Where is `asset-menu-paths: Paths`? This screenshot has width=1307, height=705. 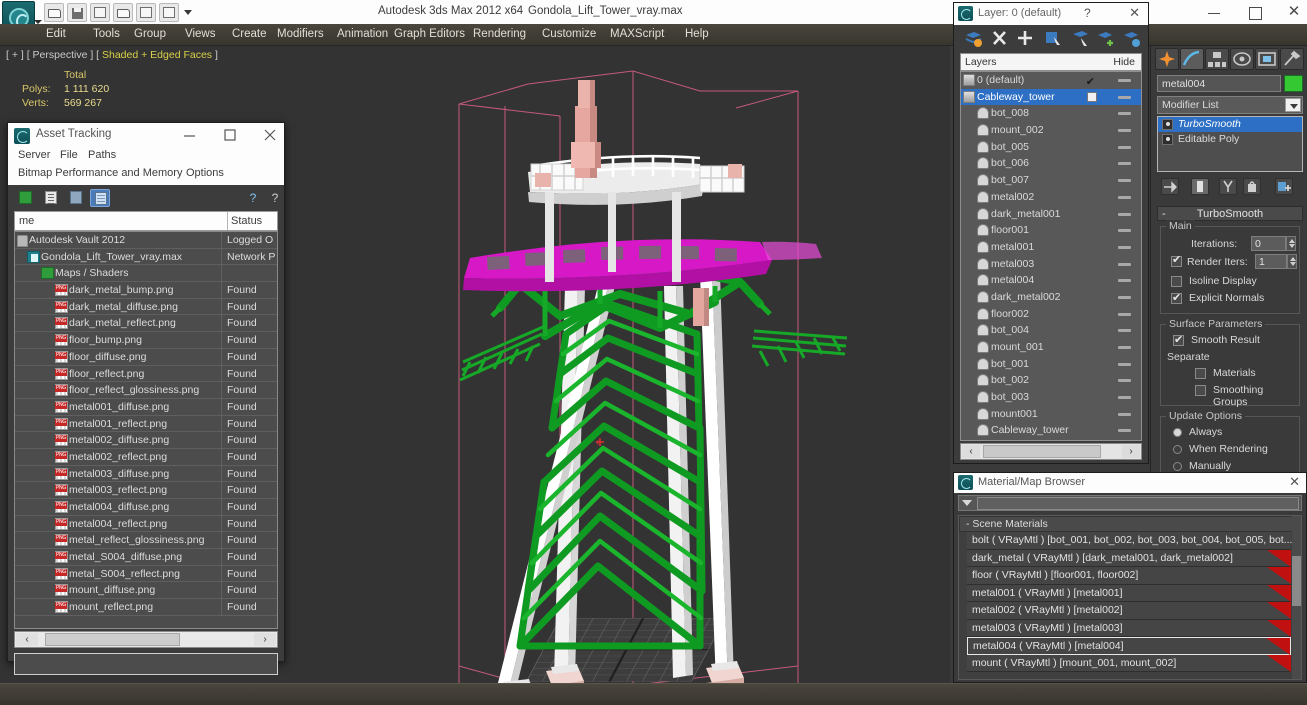 asset-menu-paths: Paths is located at coordinates (102, 155).